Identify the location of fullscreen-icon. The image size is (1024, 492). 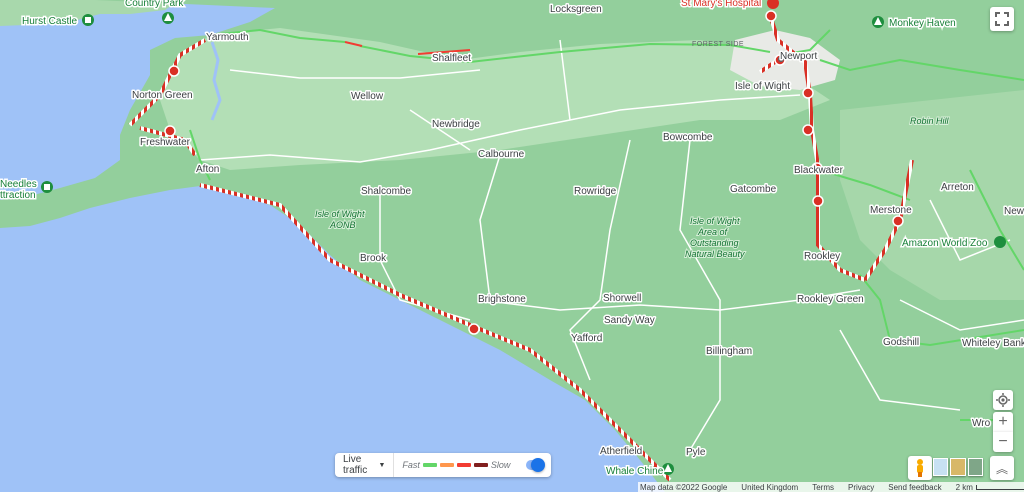
(1002, 19).